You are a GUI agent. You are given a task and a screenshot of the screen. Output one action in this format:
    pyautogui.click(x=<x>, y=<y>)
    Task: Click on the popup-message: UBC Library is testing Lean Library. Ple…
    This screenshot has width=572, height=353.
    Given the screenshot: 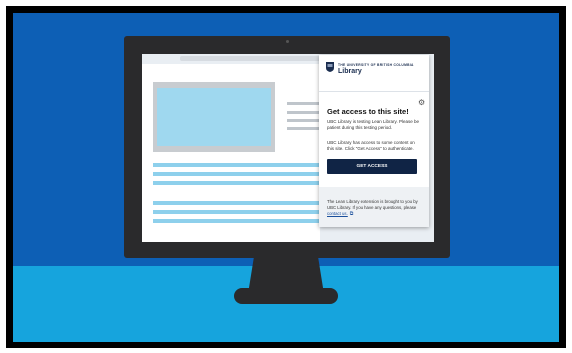 What is the action you would take?
    pyautogui.click(x=373, y=124)
    